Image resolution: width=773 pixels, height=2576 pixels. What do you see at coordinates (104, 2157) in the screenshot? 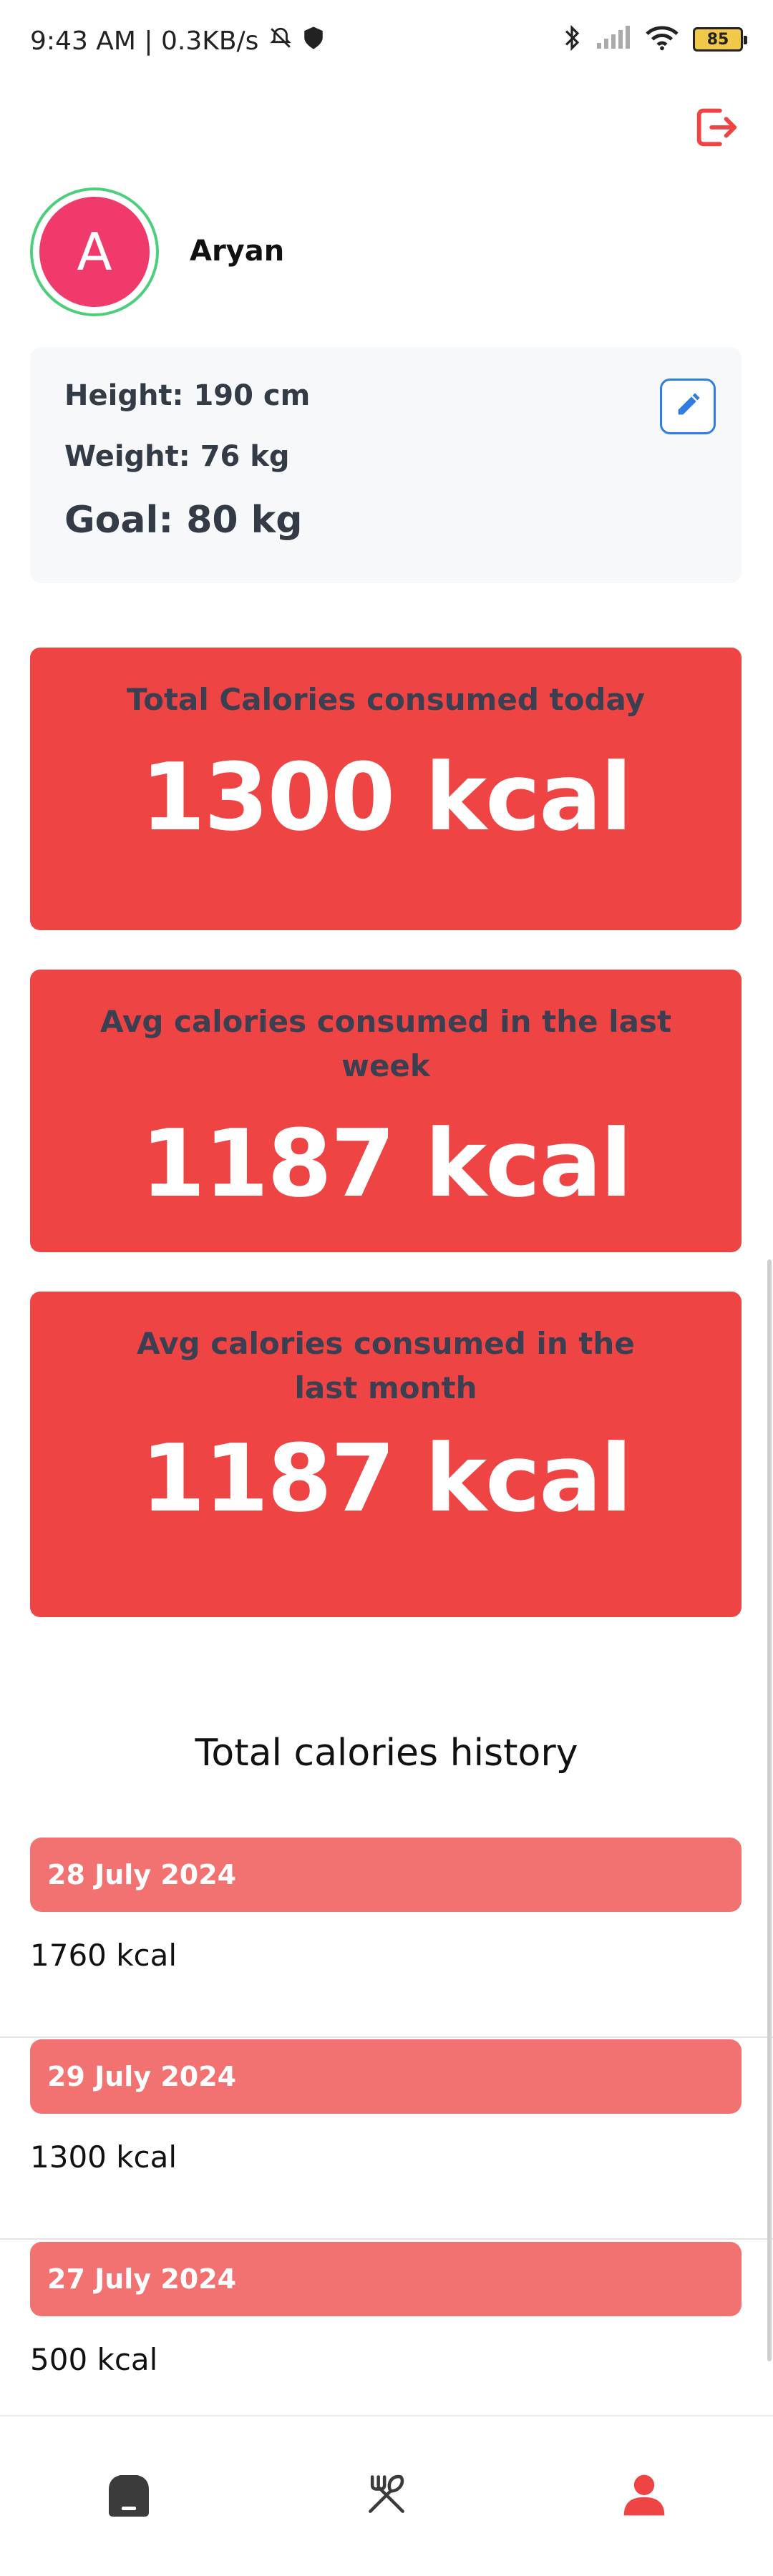
I see `history-kcal: 1300 kcal` at bounding box center [104, 2157].